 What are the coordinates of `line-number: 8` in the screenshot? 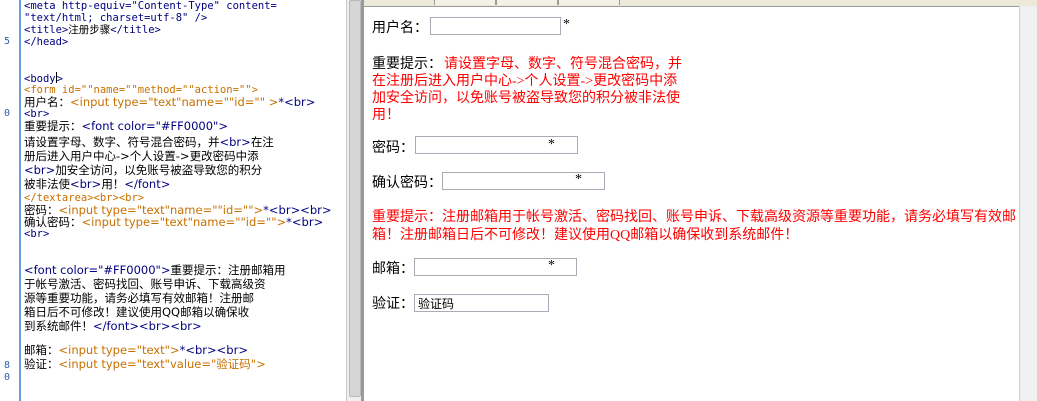 It's located at (7, 365).